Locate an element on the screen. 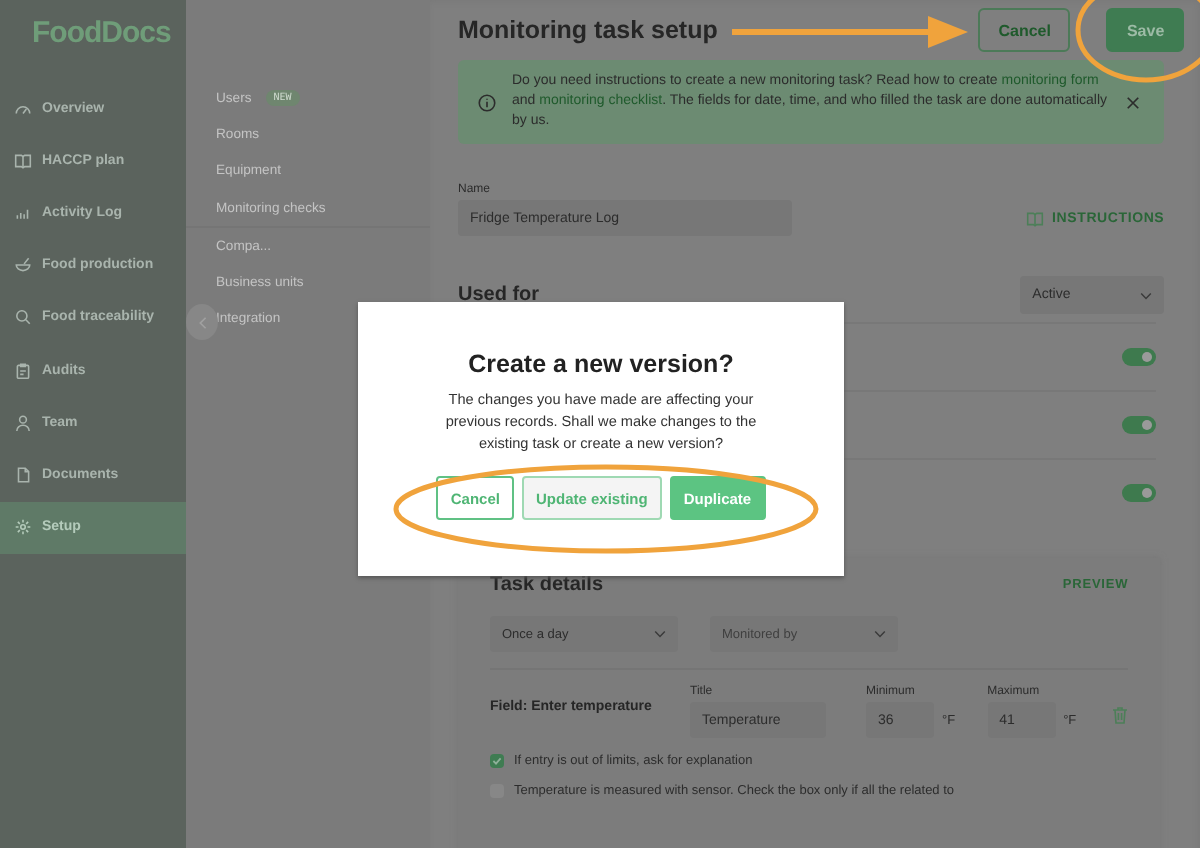 This screenshot has height=848, width=1200. clipboard-icon is located at coordinates (23, 370).